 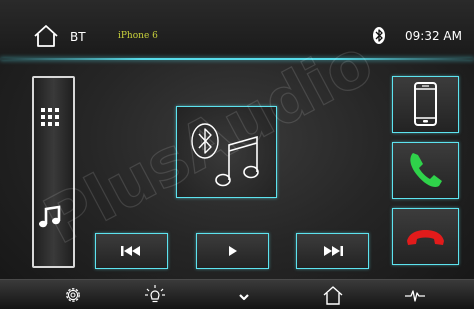 What do you see at coordinates (78, 37) in the screenshot?
I see `source-label: BT` at bounding box center [78, 37].